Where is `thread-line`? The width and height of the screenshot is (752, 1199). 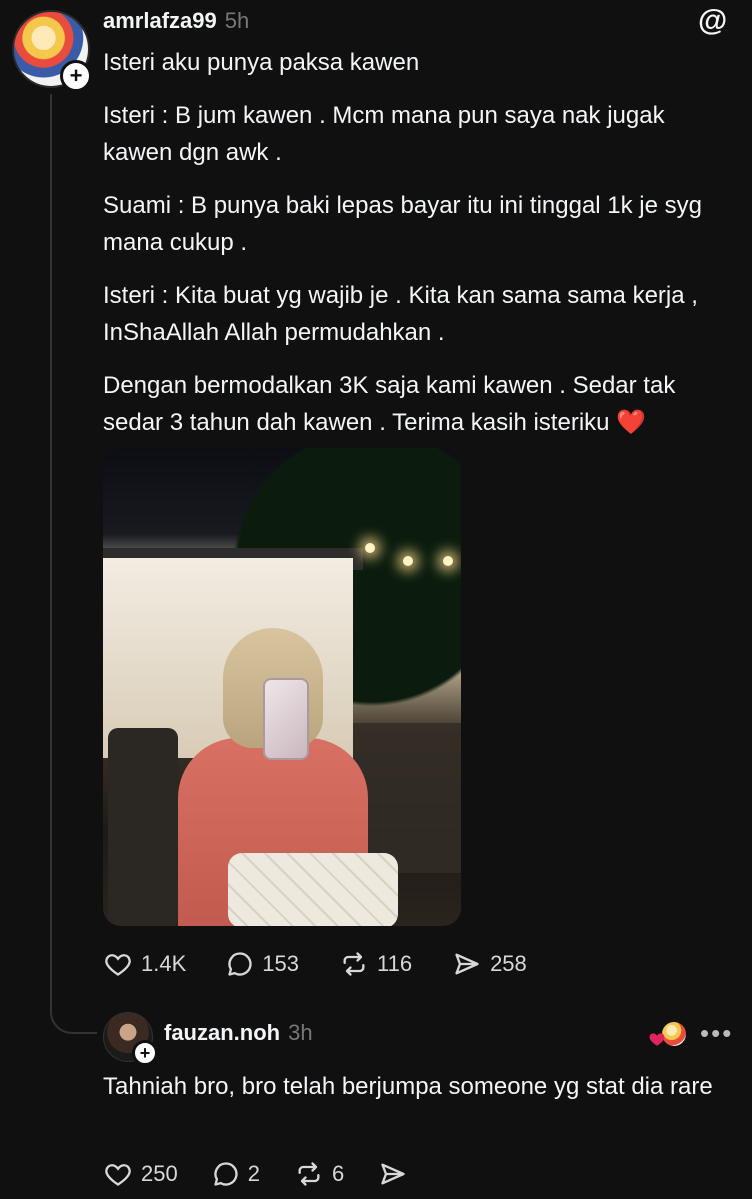 thread-line is located at coordinates (51, 554).